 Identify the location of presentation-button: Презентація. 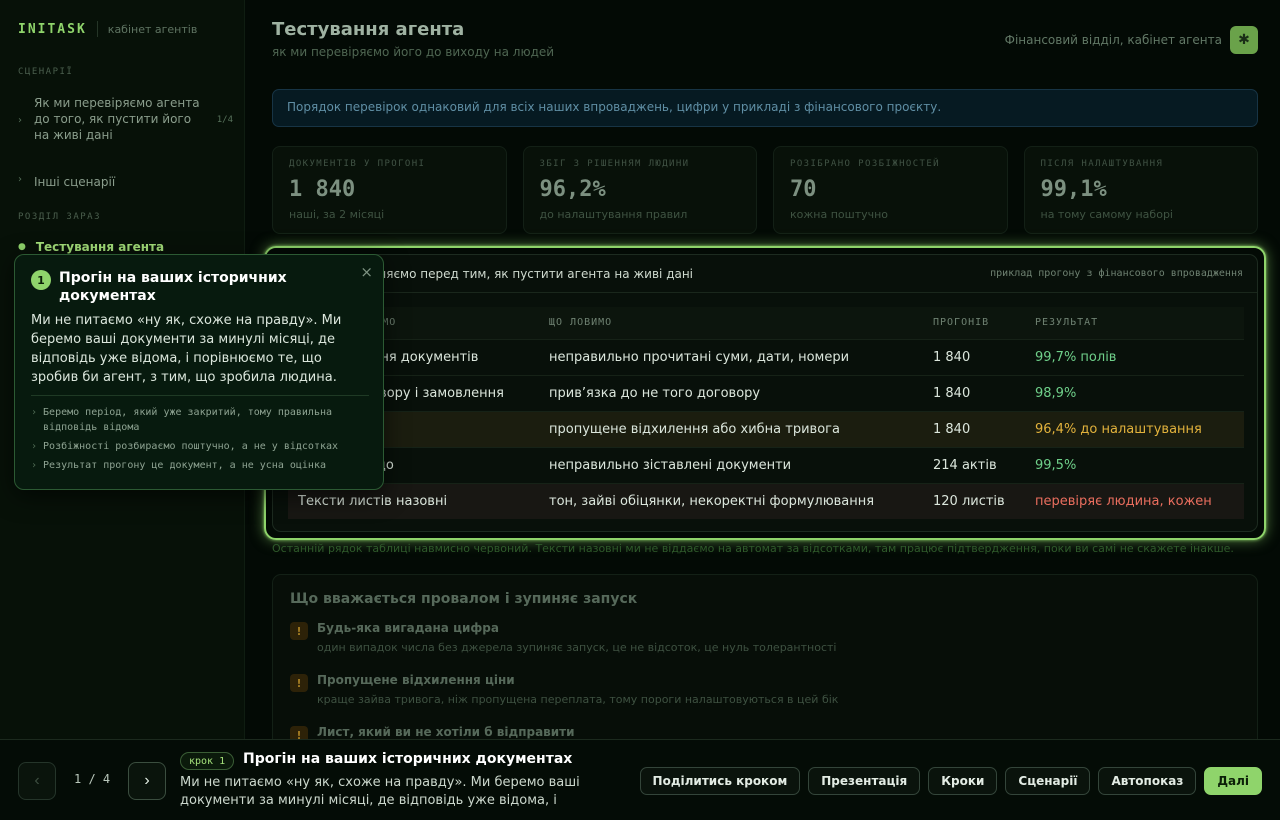
(864, 781).